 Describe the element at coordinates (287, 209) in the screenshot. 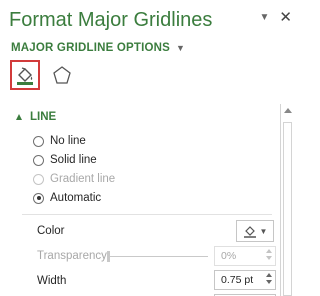

I see `scrollbar-thumb` at that location.